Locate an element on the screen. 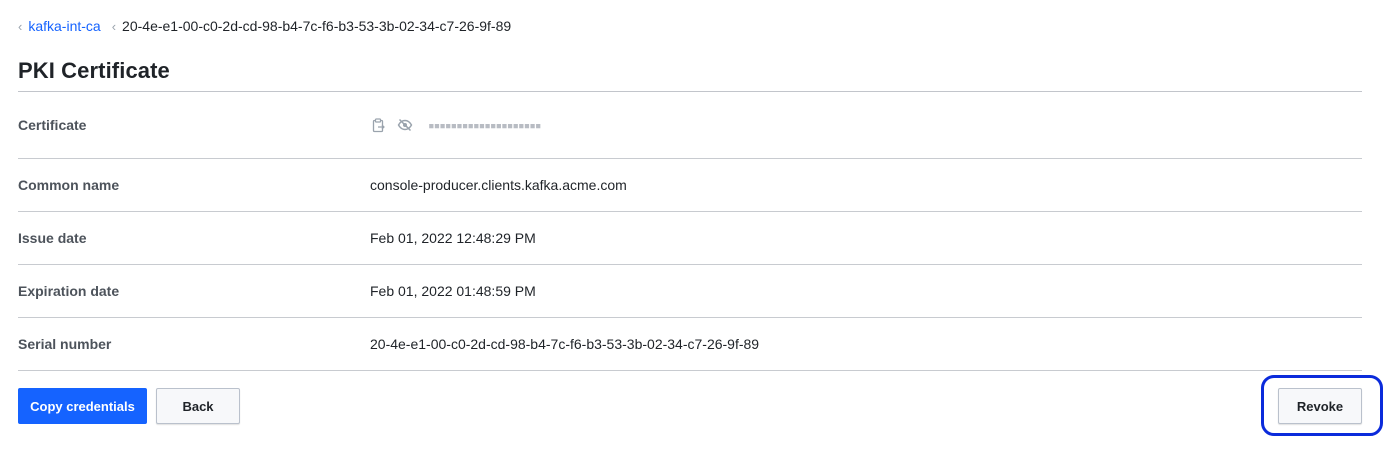 This screenshot has height=451, width=1393. row-label: Common name is located at coordinates (69, 185).